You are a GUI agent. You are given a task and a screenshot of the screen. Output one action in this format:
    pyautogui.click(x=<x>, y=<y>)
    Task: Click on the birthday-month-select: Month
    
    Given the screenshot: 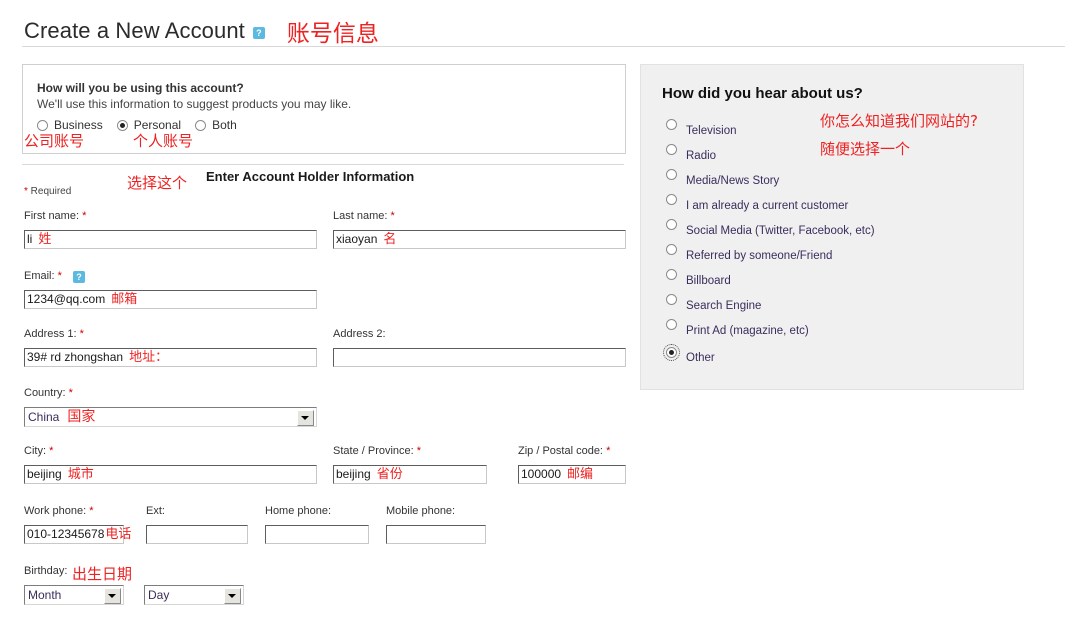 What is the action you would take?
    pyautogui.click(x=74, y=595)
    